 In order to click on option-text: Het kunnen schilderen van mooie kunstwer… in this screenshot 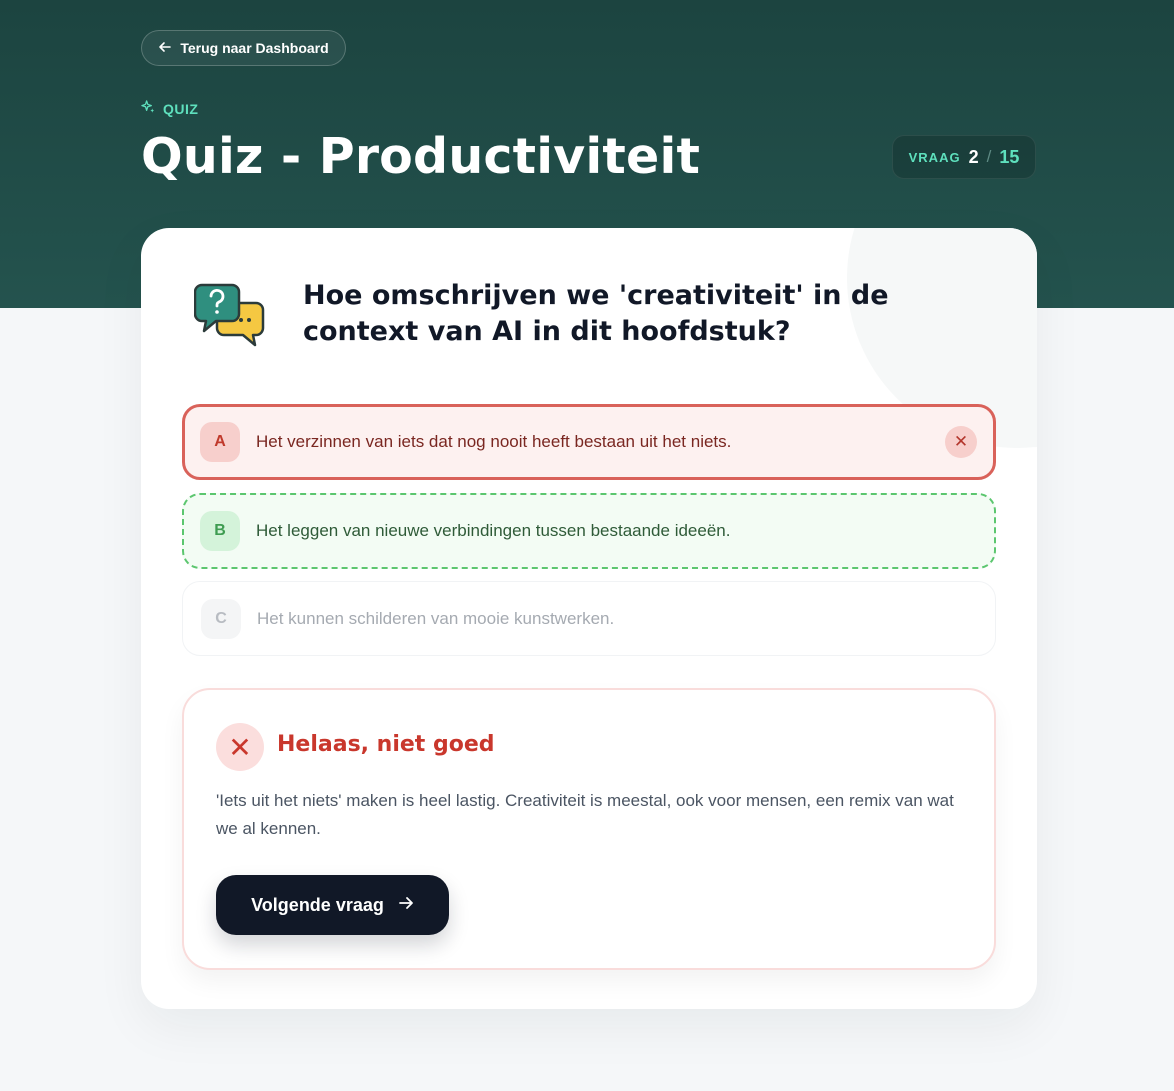, I will do `click(436, 618)`.